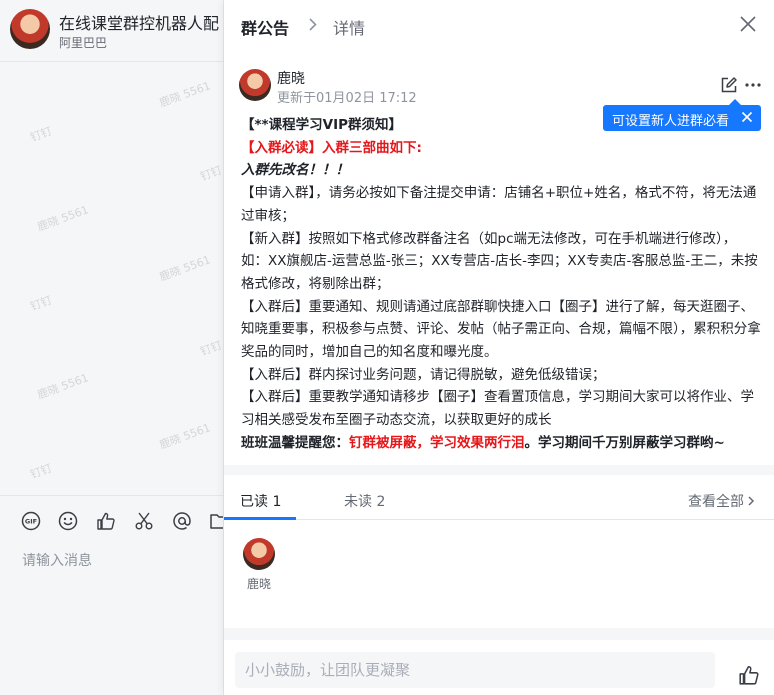  Describe the element at coordinates (30, 29) in the screenshot. I see `group-avatar` at that location.